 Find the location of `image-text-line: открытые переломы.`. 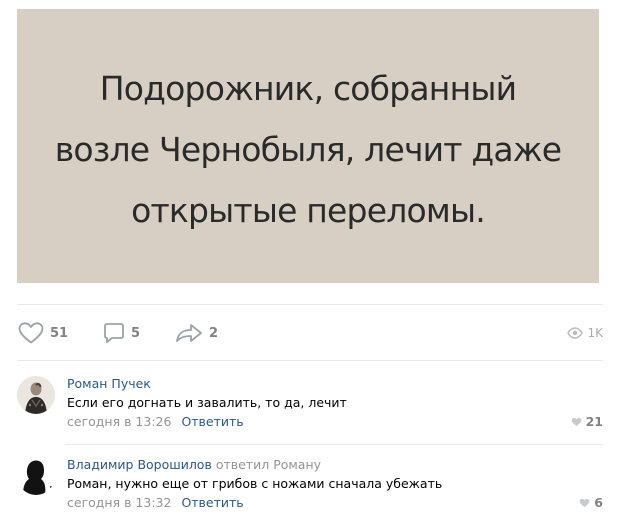

image-text-line: открытые переломы. is located at coordinates (308, 210).